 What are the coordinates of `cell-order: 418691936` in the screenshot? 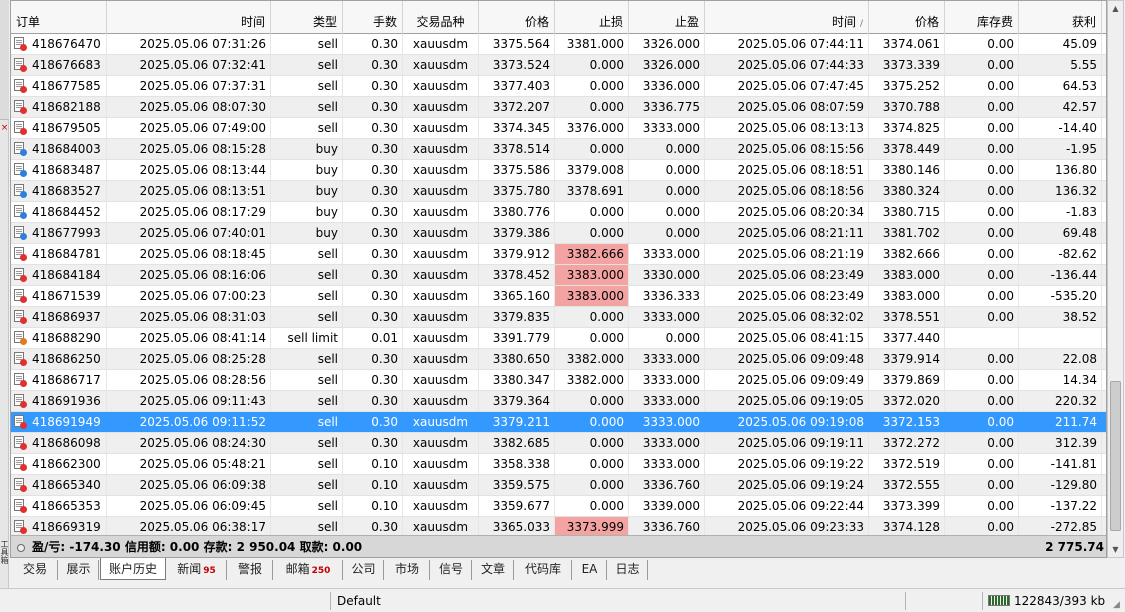 It's located at (59, 401).